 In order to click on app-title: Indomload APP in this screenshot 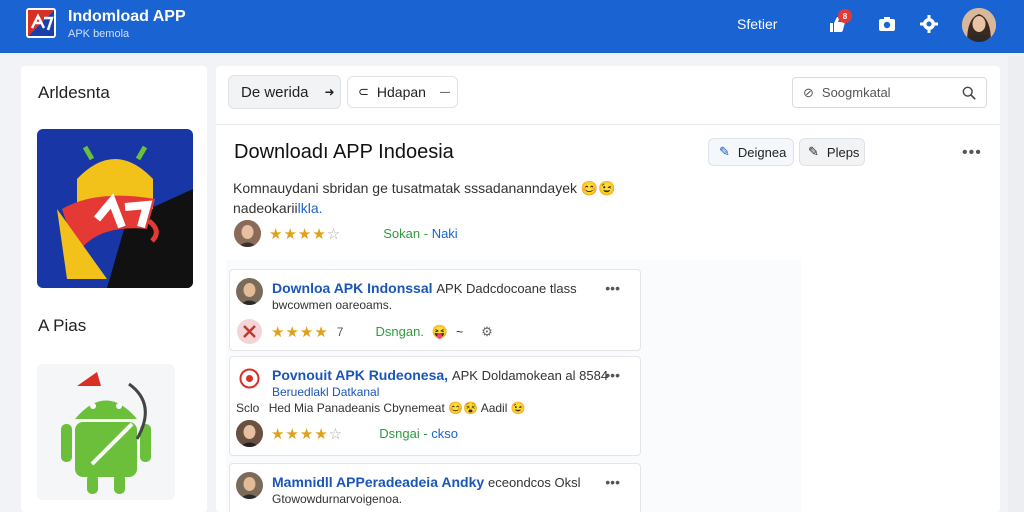, I will do `click(127, 16)`.